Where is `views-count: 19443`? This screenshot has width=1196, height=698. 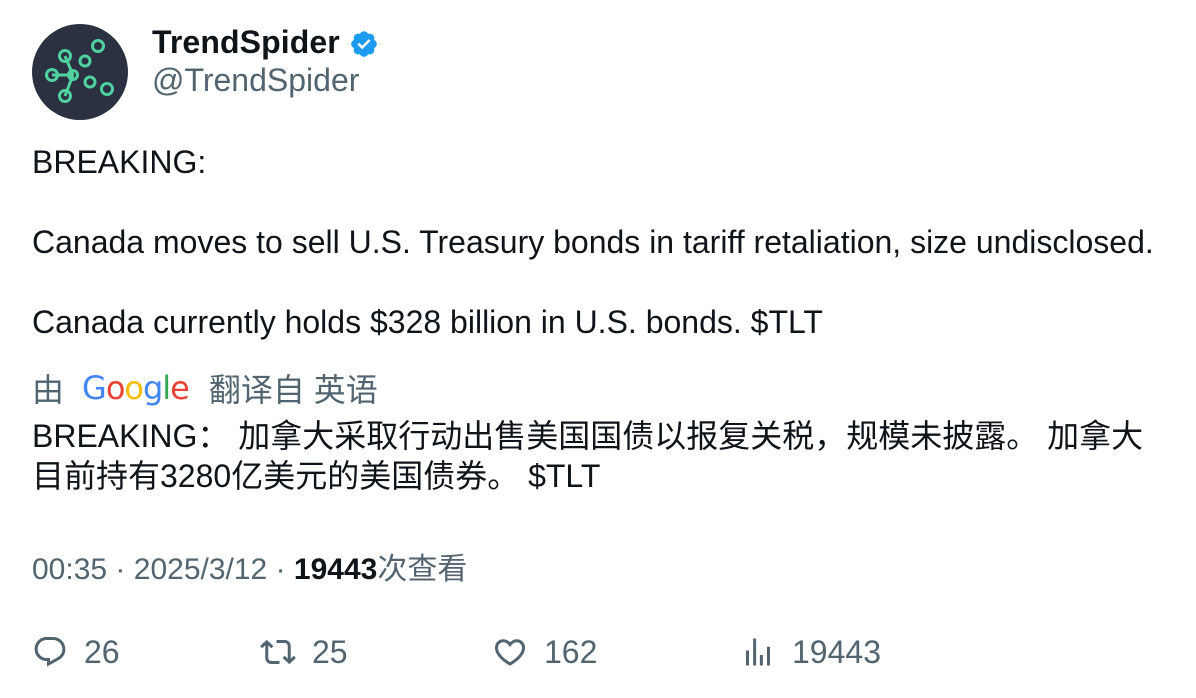
views-count: 19443 is located at coordinates (836, 651).